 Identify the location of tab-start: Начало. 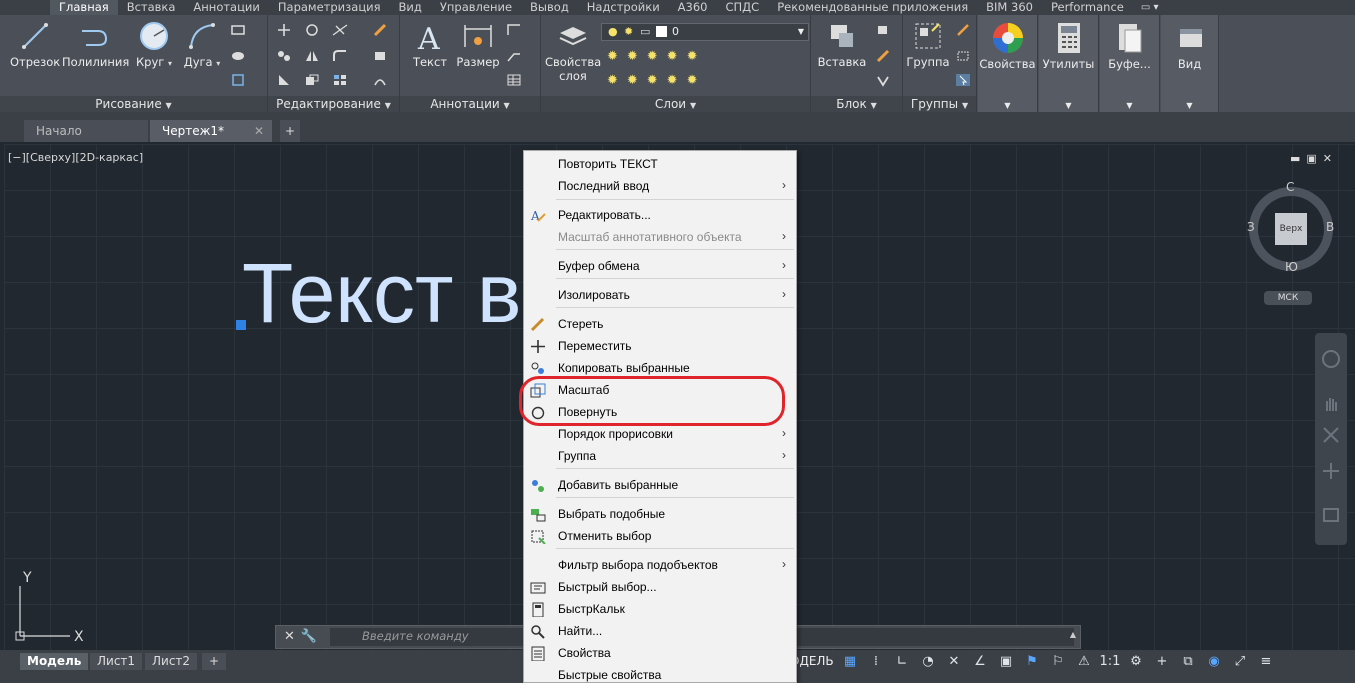
(86, 131).